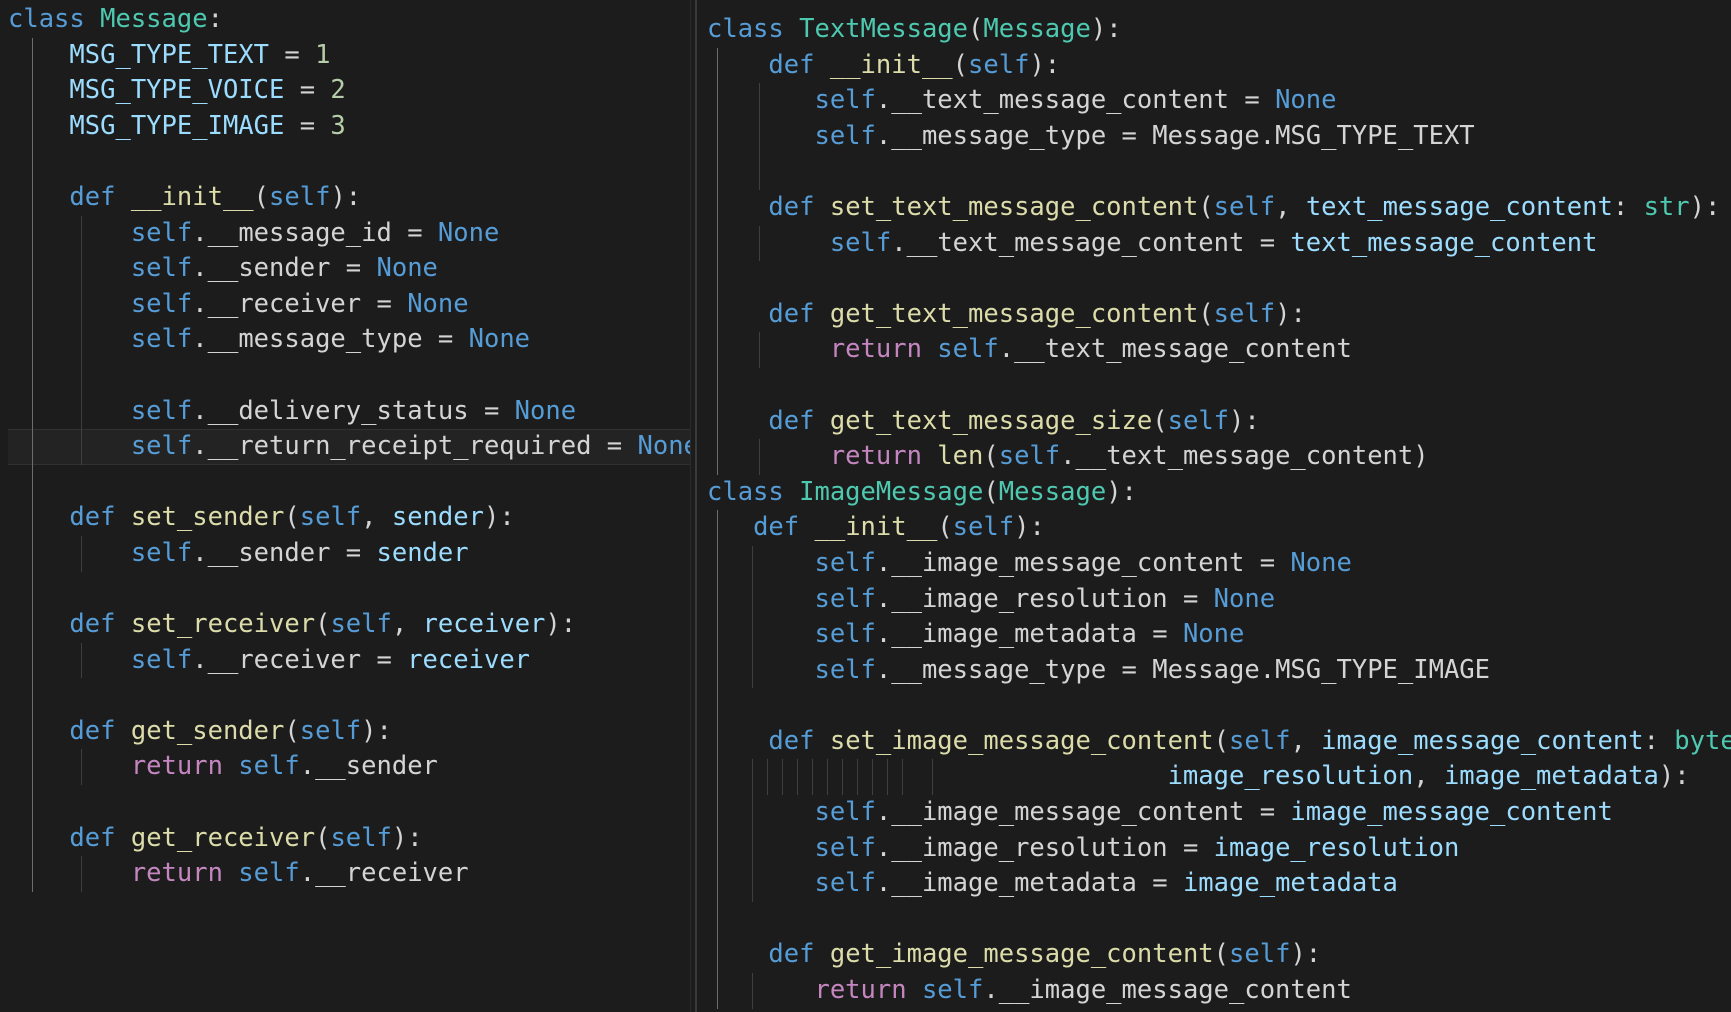 Image resolution: width=1731 pixels, height=1012 pixels. Describe the element at coordinates (349, 553) in the screenshot. I see `code-line: self.__sender = sender` at that location.